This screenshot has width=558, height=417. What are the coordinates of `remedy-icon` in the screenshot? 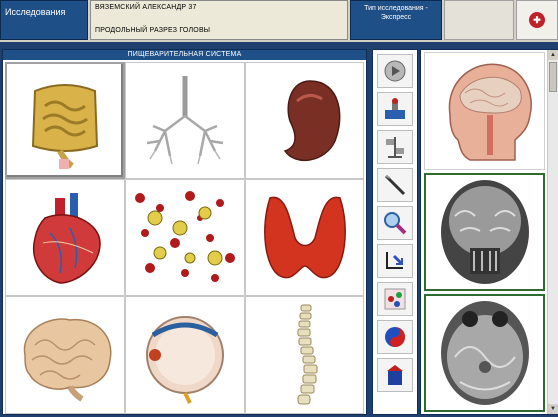 It's located at (395, 375).